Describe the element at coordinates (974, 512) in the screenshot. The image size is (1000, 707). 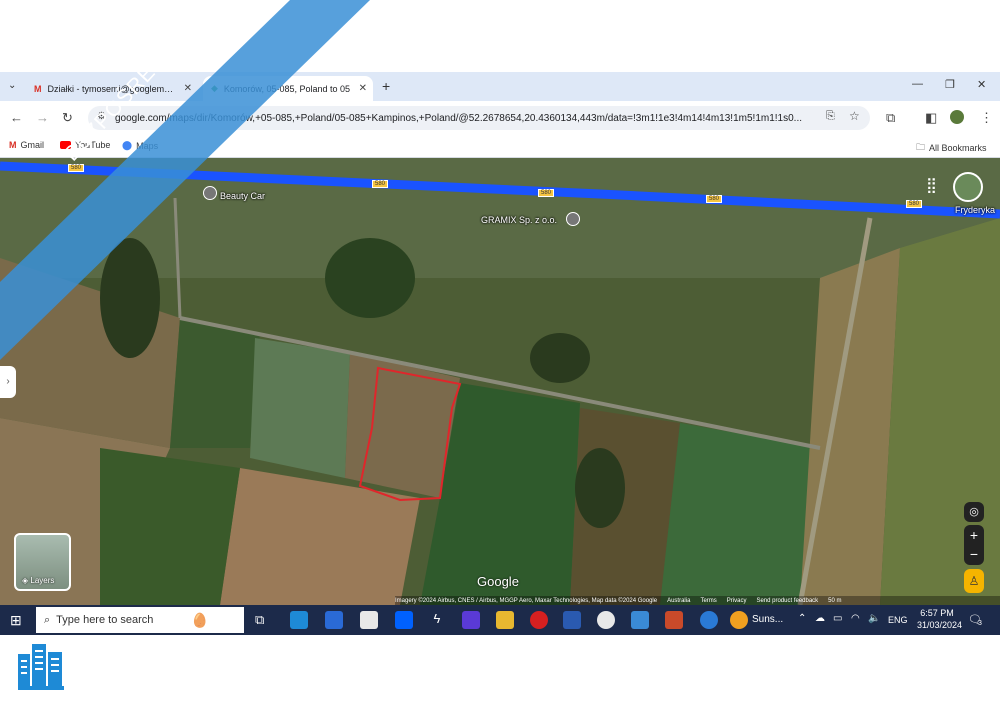
I see `my-location-icon: ◎` at that location.